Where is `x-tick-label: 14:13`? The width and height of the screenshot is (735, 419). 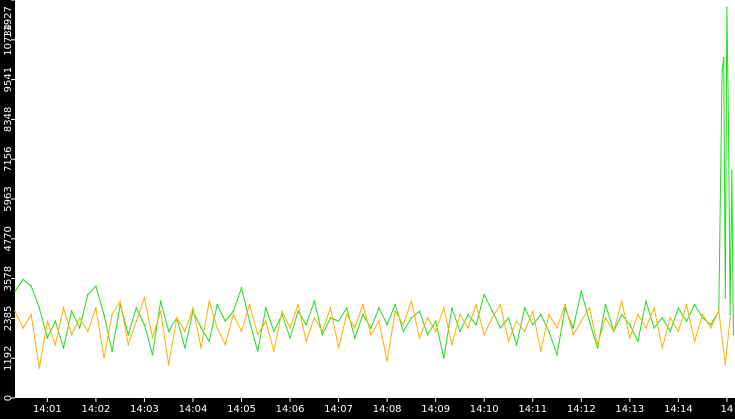
x-tick-label: 14:13 is located at coordinates (629, 409).